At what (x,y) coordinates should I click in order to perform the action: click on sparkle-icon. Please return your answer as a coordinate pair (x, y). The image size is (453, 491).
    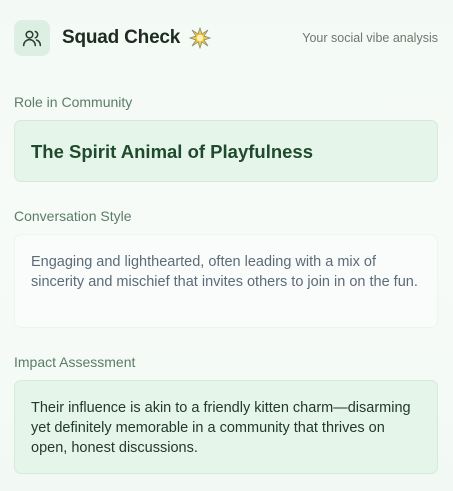
    Looking at the image, I should click on (200, 38).